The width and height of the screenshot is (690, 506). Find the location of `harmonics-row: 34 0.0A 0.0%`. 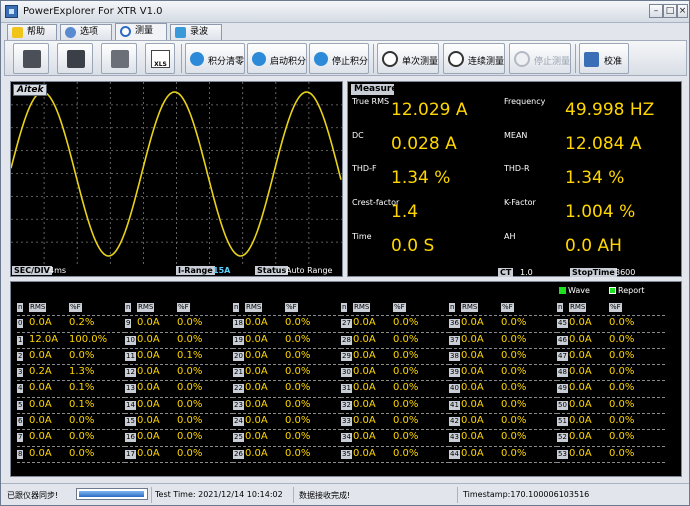

harmonics-row: 34 0.0A 0.0% is located at coordinates (395, 438).